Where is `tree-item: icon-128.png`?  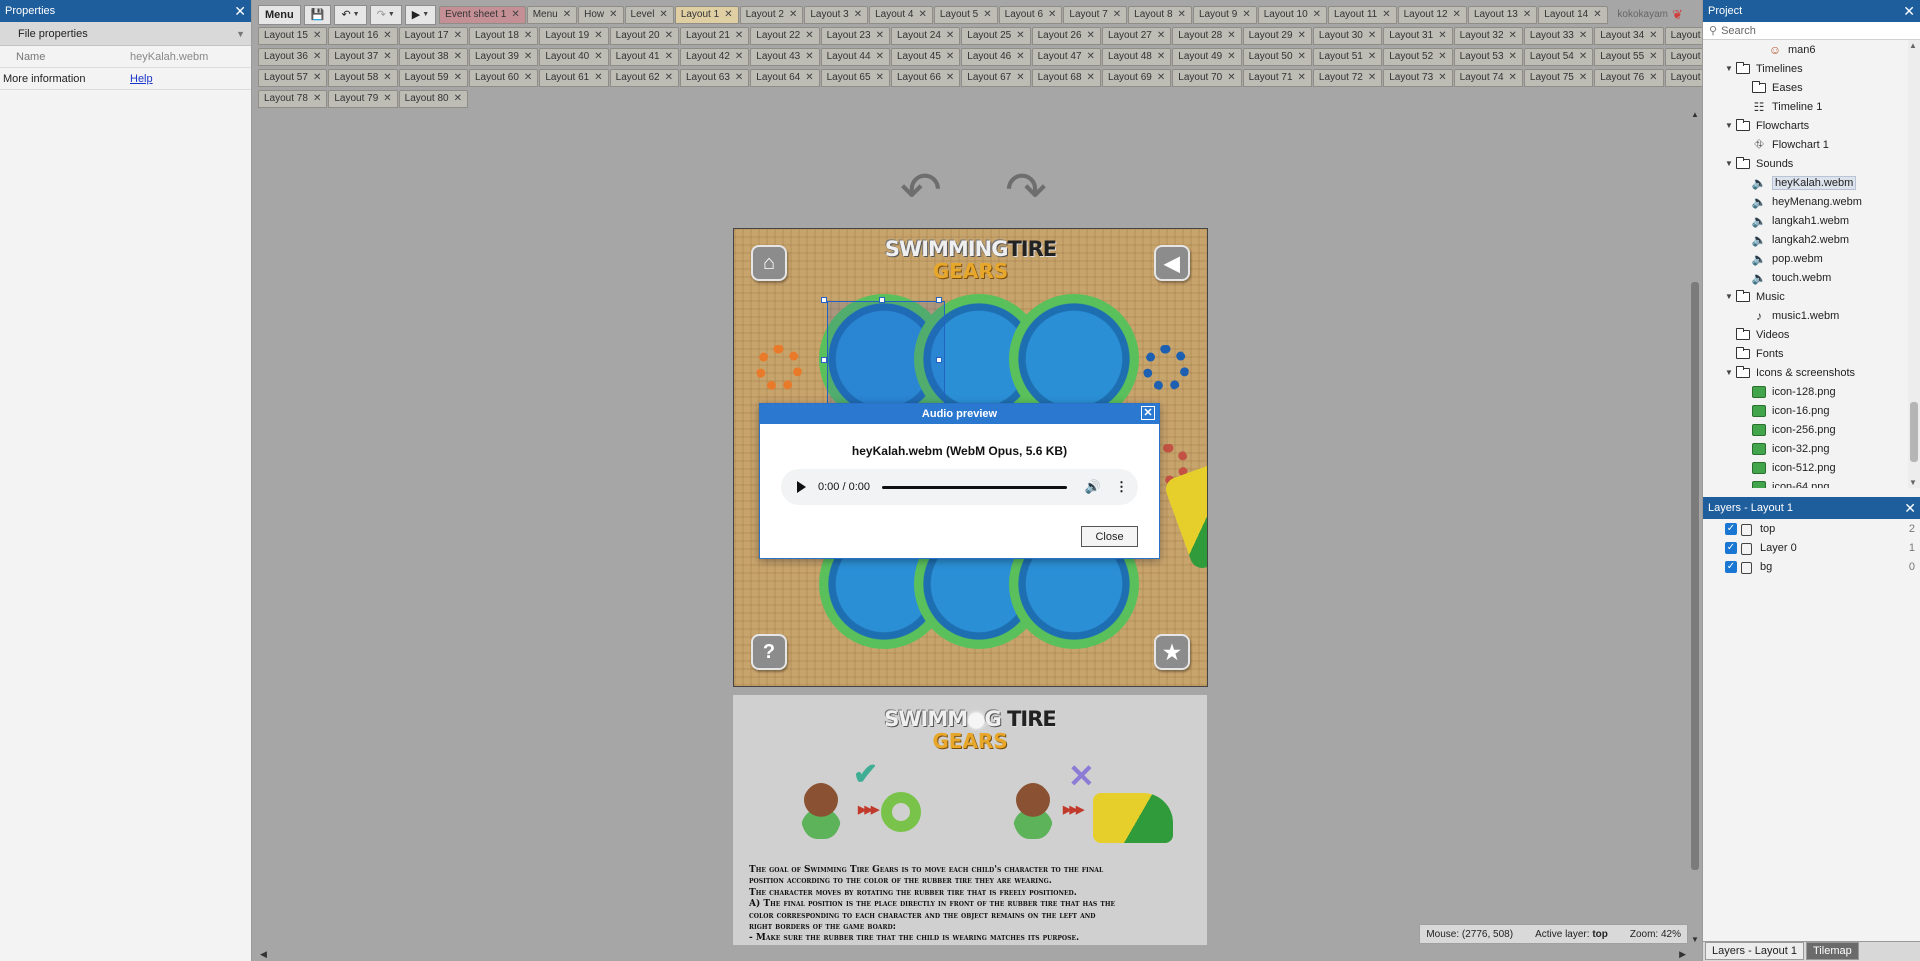 tree-item: icon-128.png is located at coordinates (1806, 391).